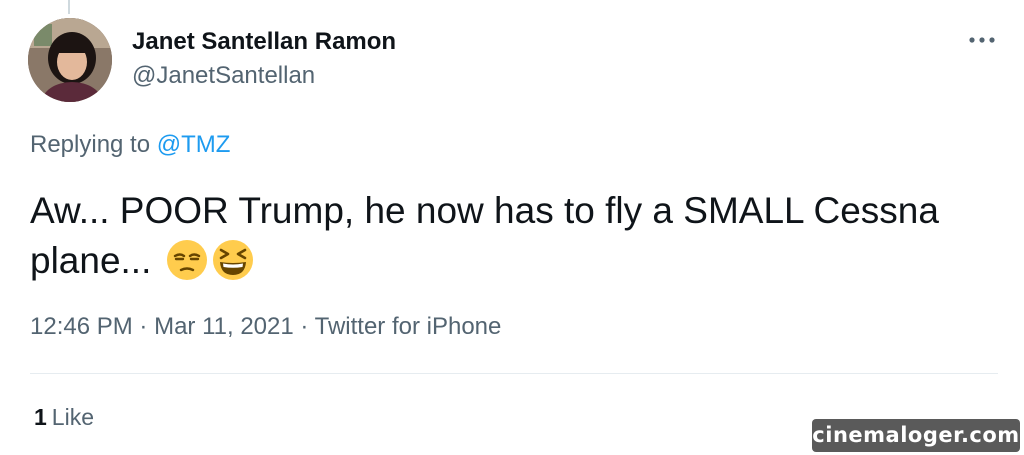  Describe the element at coordinates (69, 7) in the screenshot. I see `thread-connector-line` at that location.